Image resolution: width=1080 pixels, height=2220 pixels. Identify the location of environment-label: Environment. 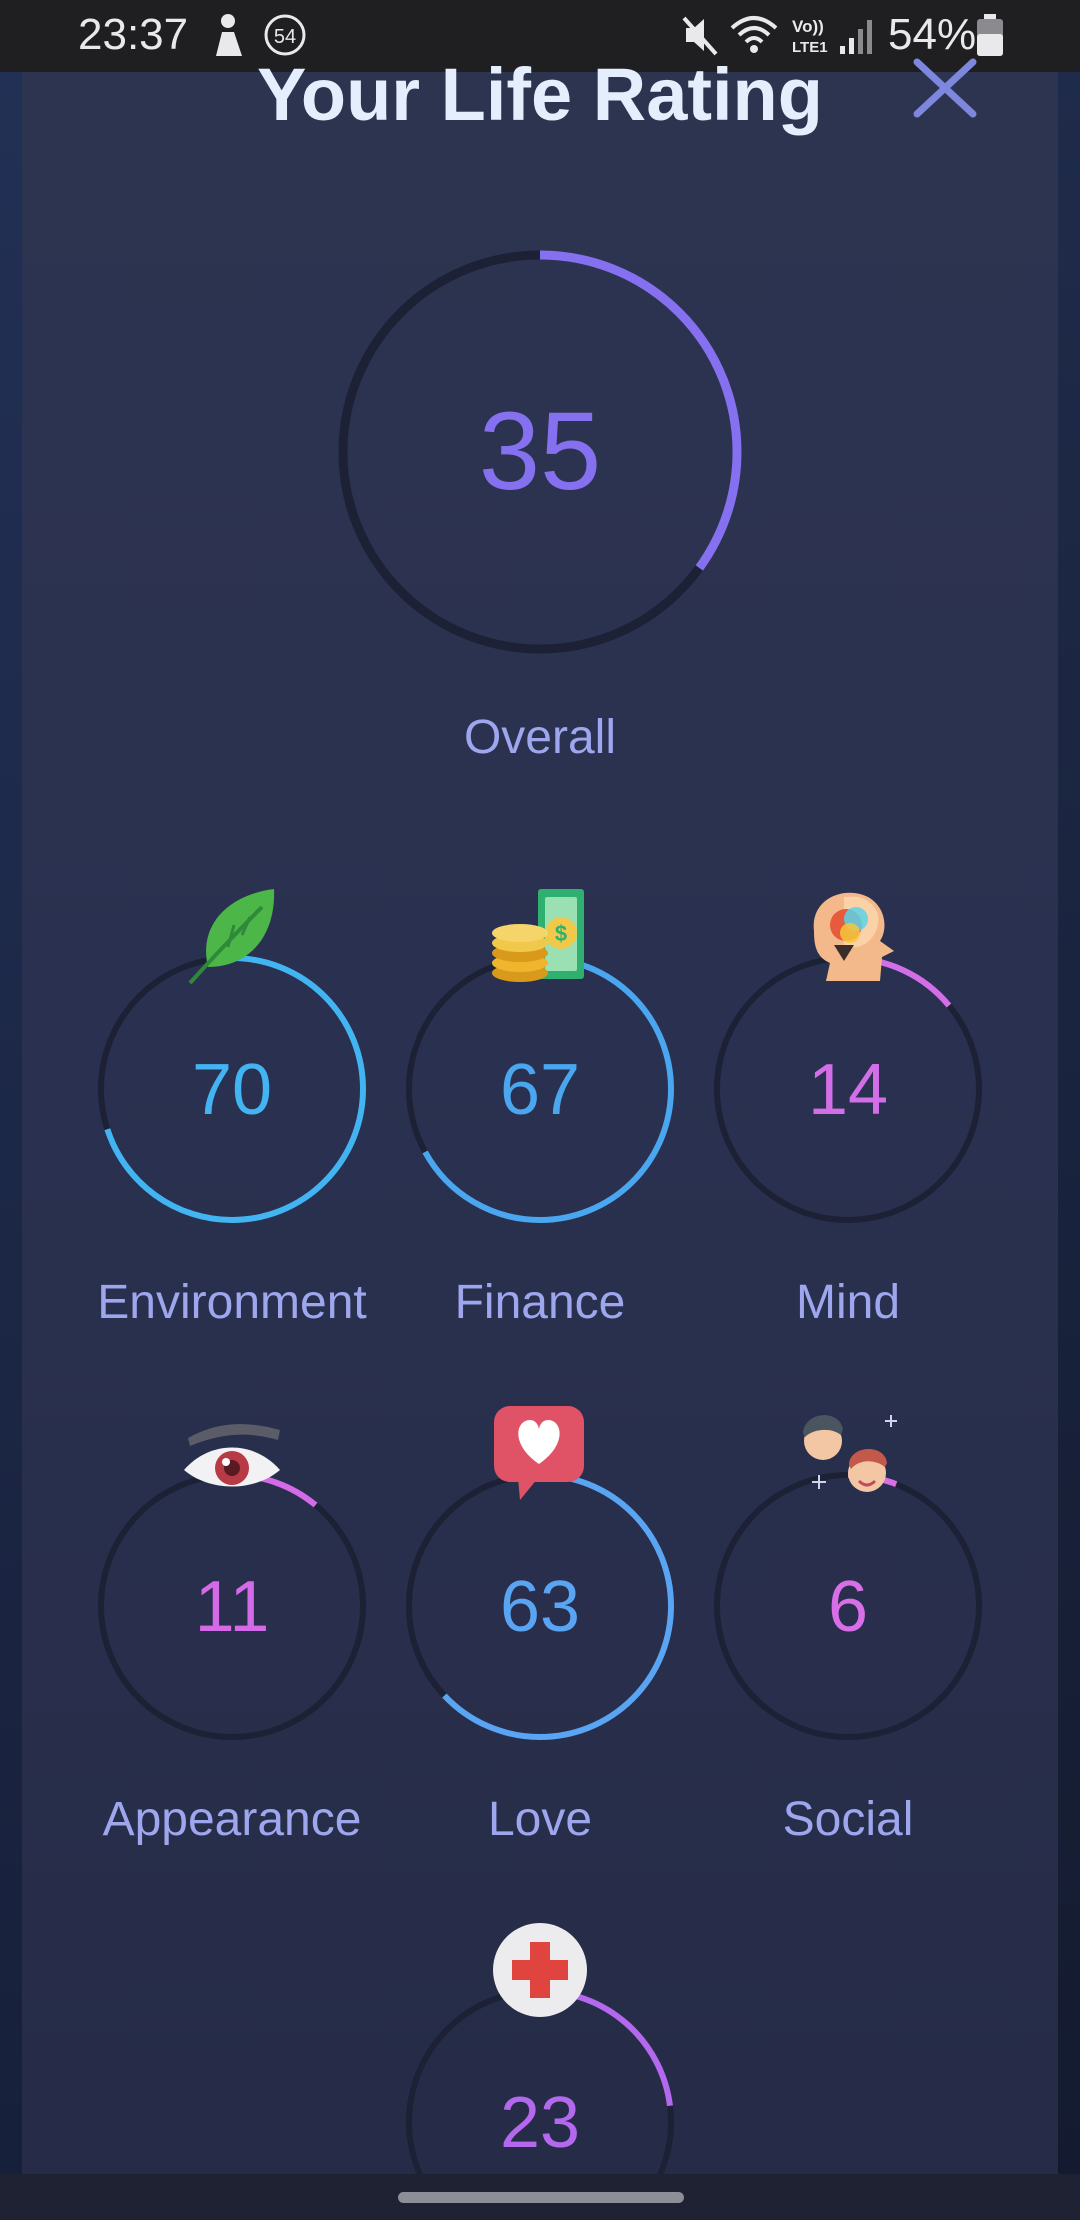
(232, 1302).